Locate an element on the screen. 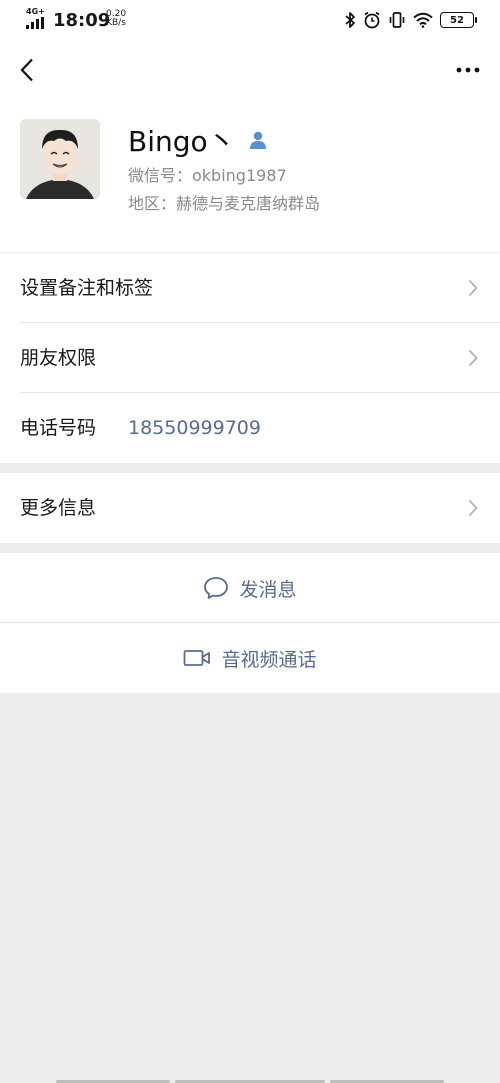 The width and height of the screenshot is (500, 1083). more-info-label: 更多信息 is located at coordinates (58, 508).